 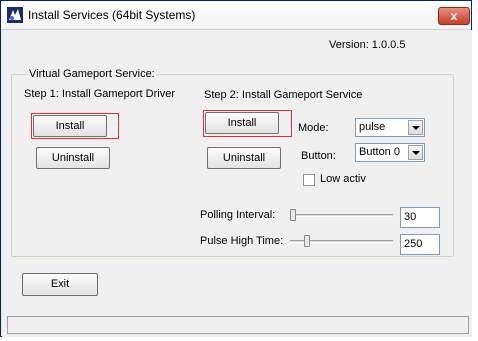 What do you see at coordinates (343, 179) in the screenshot?
I see `low-activ-label: Low activ` at bounding box center [343, 179].